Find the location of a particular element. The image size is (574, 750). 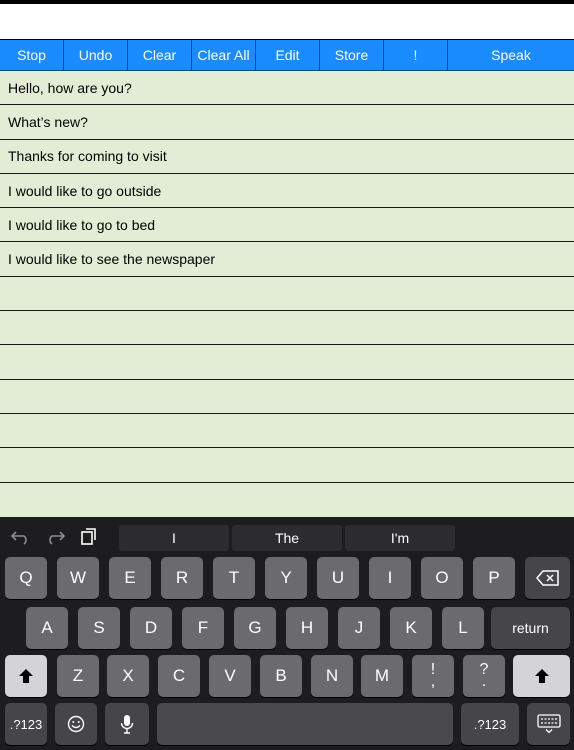

key-period: . is located at coordinates (484, 681).